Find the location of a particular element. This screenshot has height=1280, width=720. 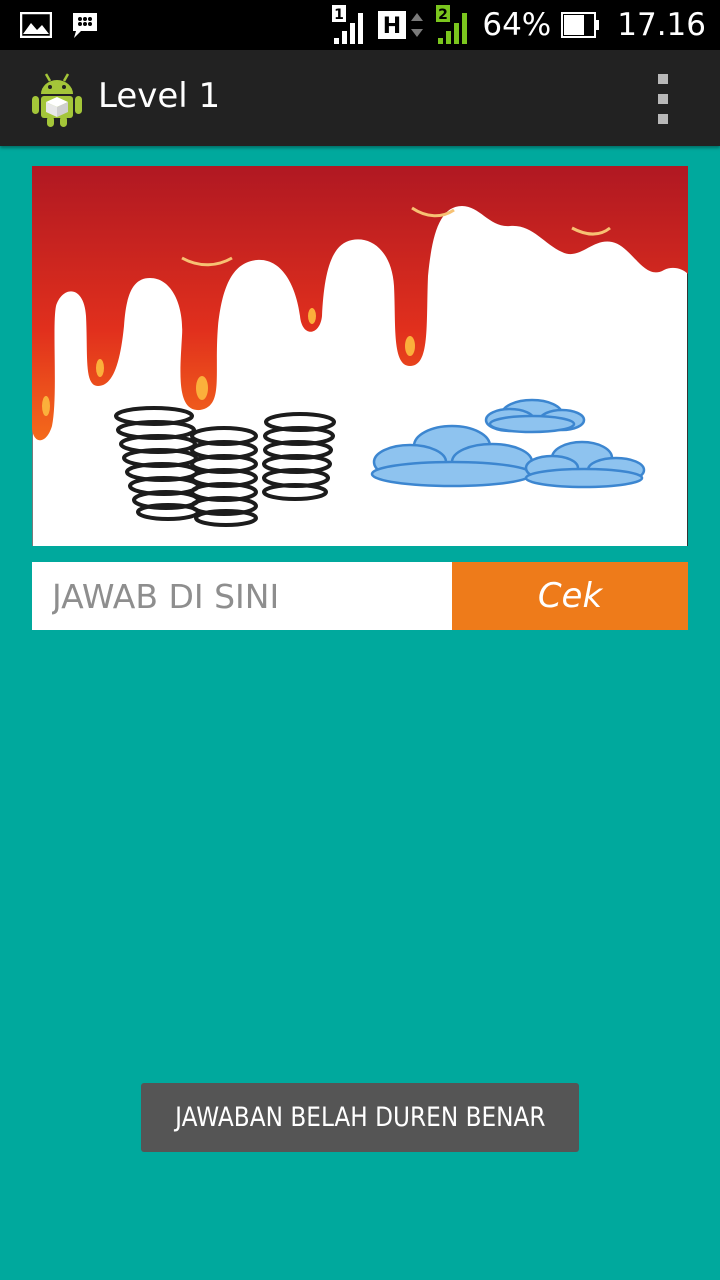

overflow-menu-icon is located at coordinates (663, 99).